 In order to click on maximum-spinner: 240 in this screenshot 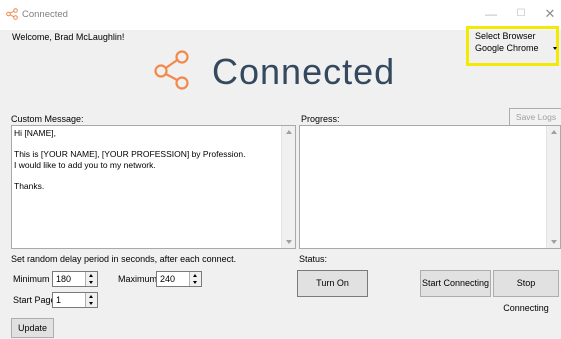, I will do `click(179, 279)`.